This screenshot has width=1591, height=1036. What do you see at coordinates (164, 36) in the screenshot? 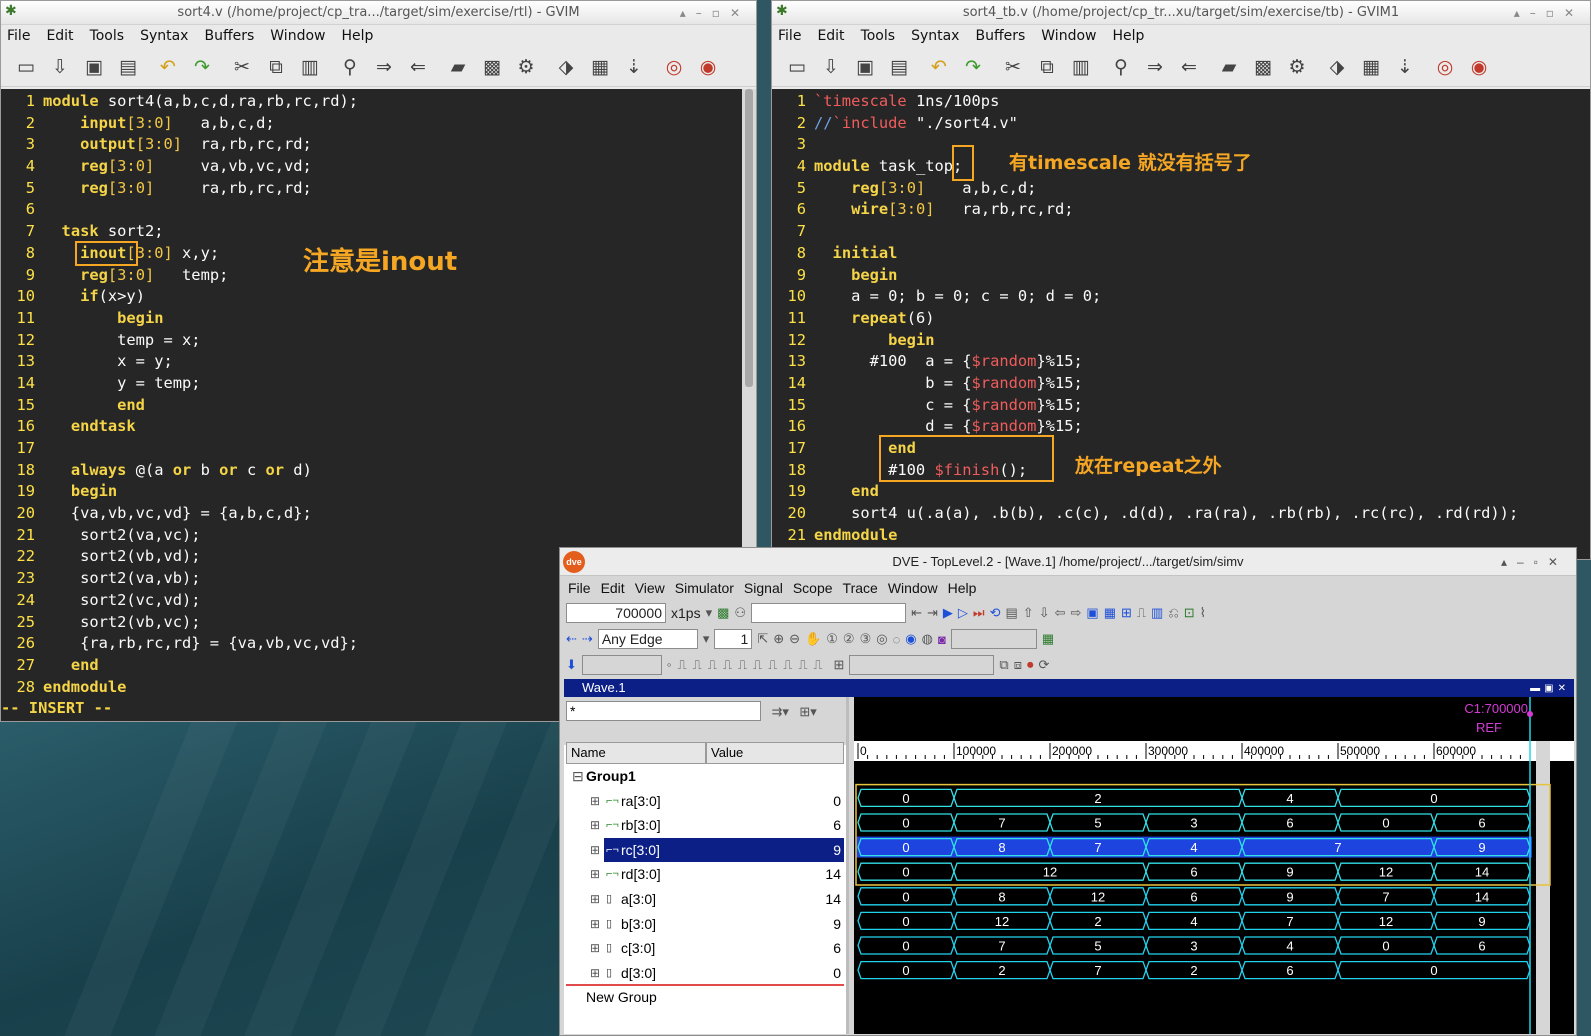
I see `menu-syntax: Syntax` at bounding box center [164, 36].